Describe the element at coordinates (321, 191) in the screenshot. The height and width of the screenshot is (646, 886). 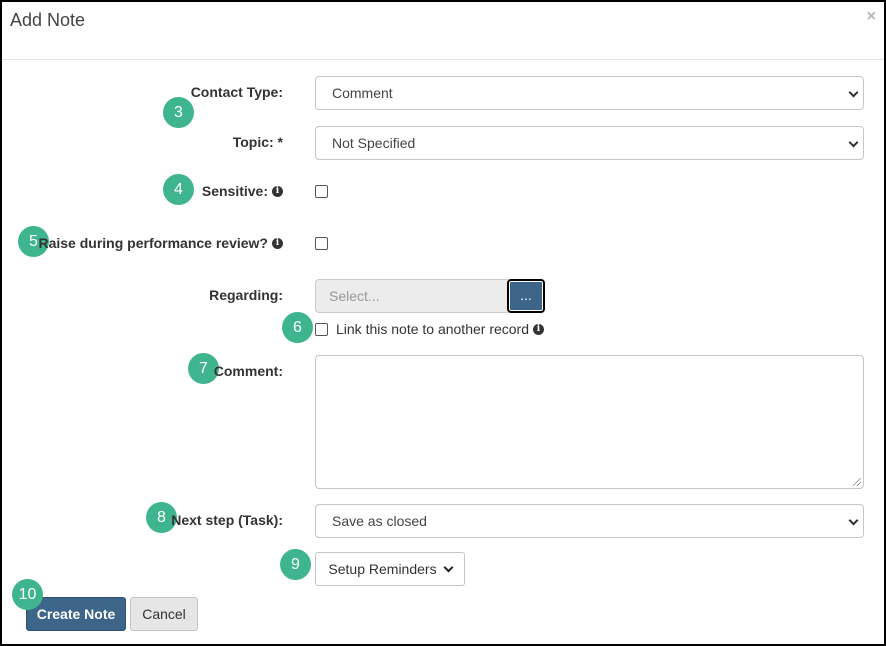
I see `sensitive-checkbox` at that location.